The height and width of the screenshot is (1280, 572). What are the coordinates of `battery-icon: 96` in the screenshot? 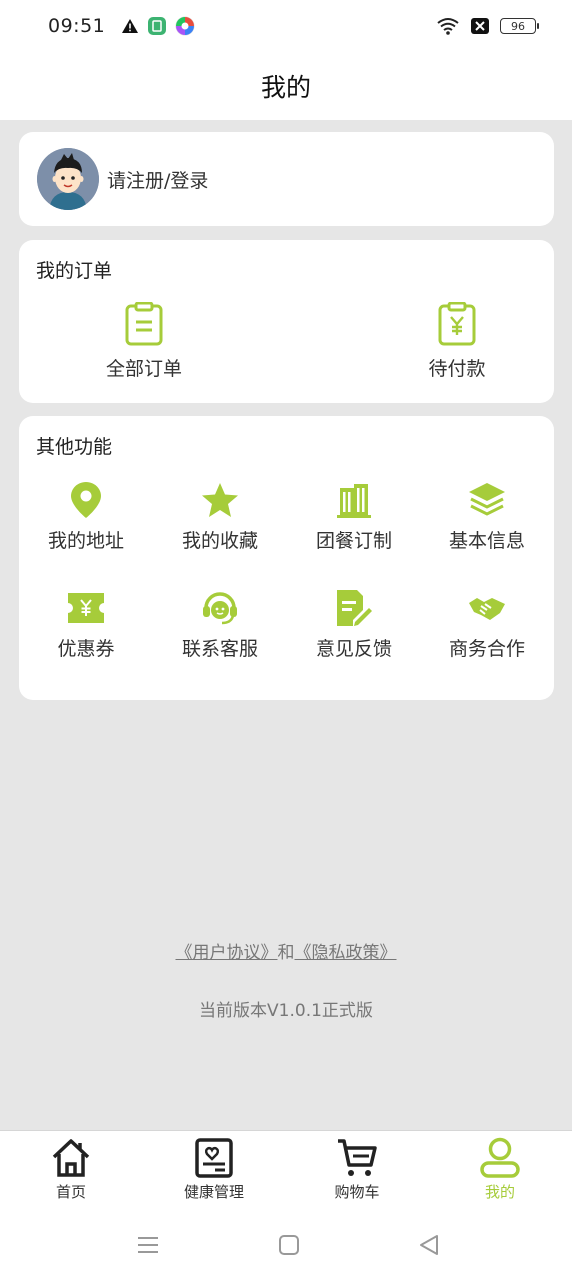 It's located at (519, 26).